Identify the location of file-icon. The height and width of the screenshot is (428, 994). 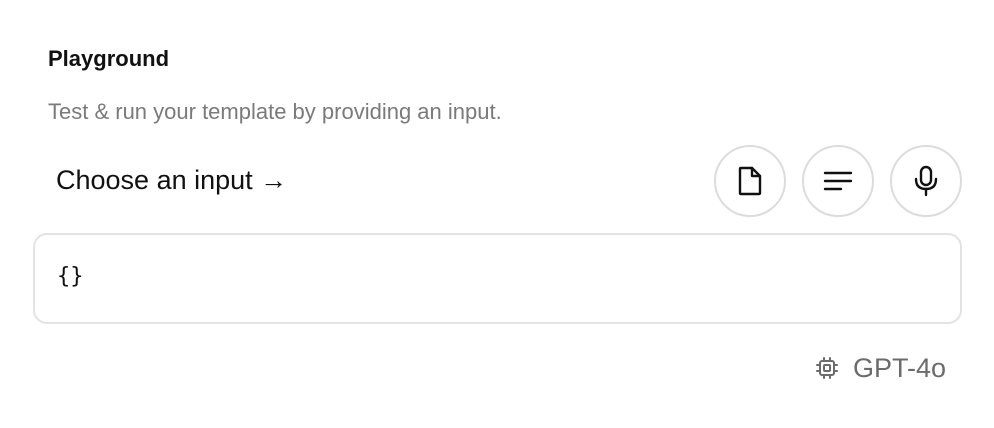
(750, 181).